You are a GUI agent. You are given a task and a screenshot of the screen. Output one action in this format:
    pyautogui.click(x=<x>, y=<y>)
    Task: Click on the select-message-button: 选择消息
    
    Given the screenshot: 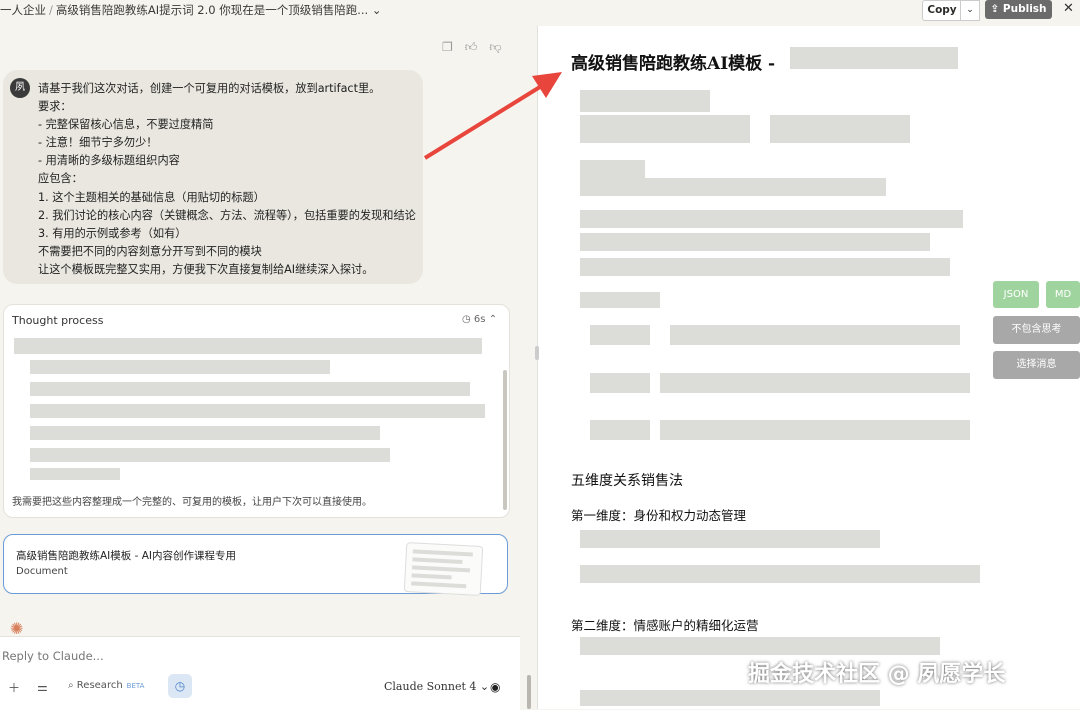 What is the action you would take?
    pyautogui.click(x=1036, y=365)
    